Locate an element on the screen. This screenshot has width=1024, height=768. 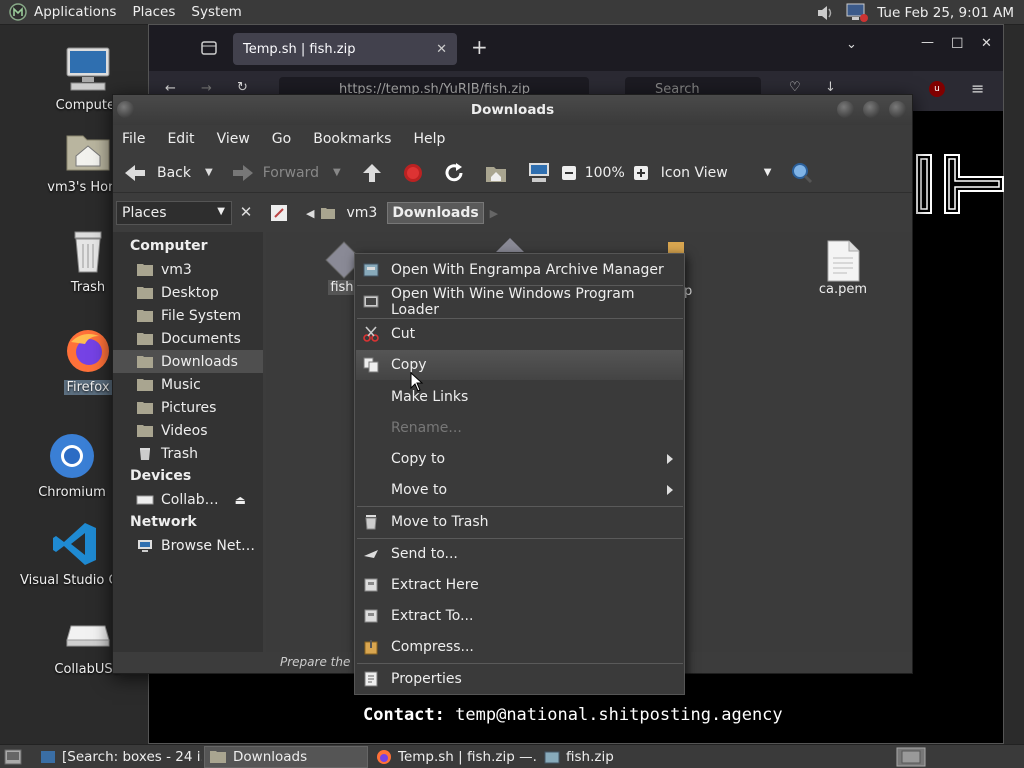
stop-icon is located at coordinates (413, 173).